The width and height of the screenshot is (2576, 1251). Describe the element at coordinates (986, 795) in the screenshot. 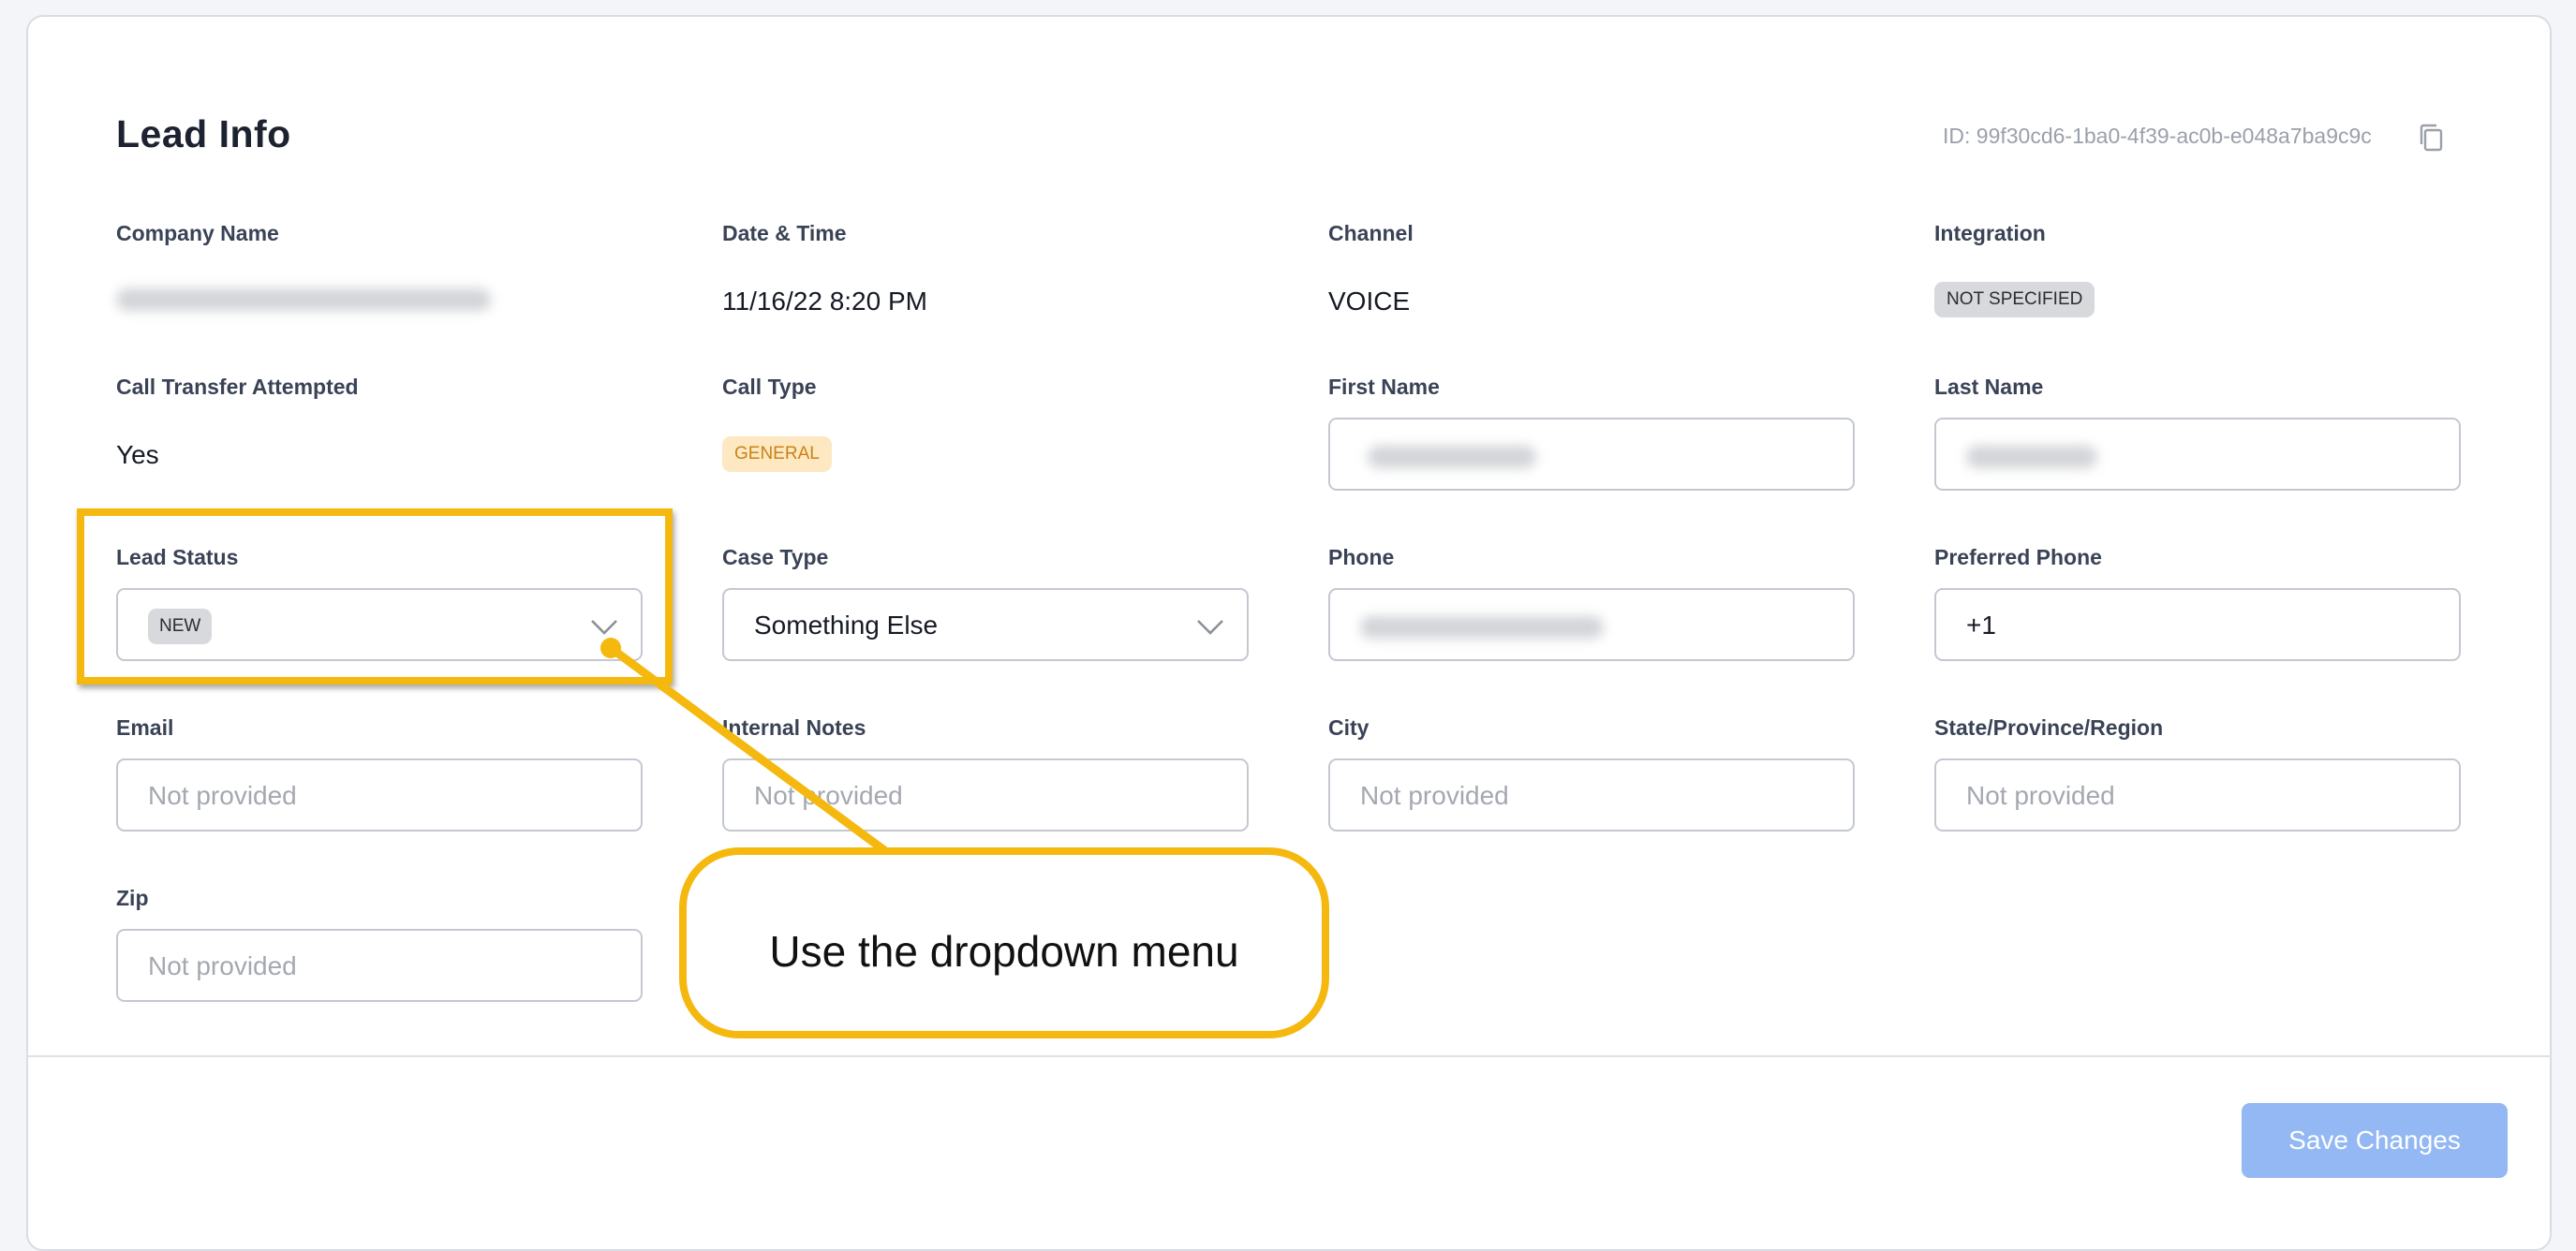

I see `internal-notes-field: Not provided` at that location.